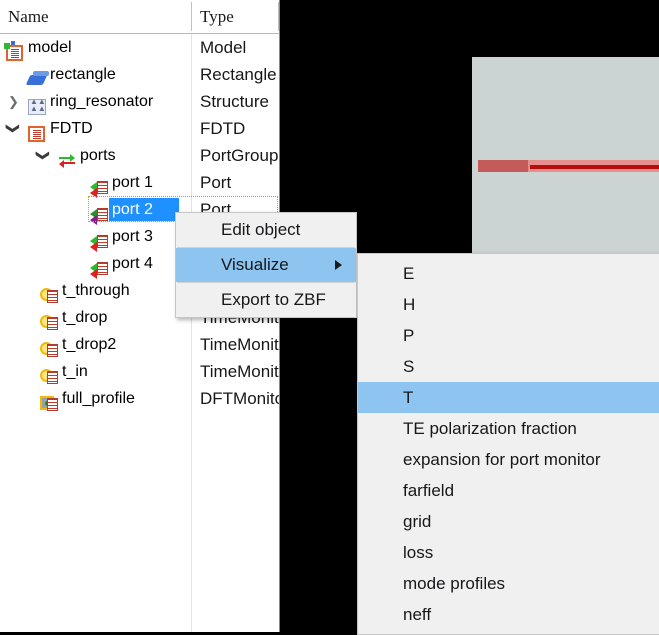  What do you see at coordinates (216, 182) in the screenshot?
I see `tree-row-type: Port` at bounding box center [216, 182].